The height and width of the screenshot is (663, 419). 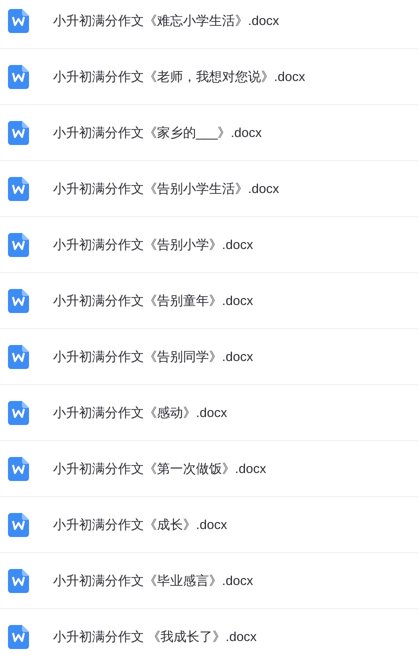 What do you see at coordinates (155, 636) in the screenshot?
I see `file-name: 小升初满分作文 《我成长了》.docx` at bounding box center [155, 636].